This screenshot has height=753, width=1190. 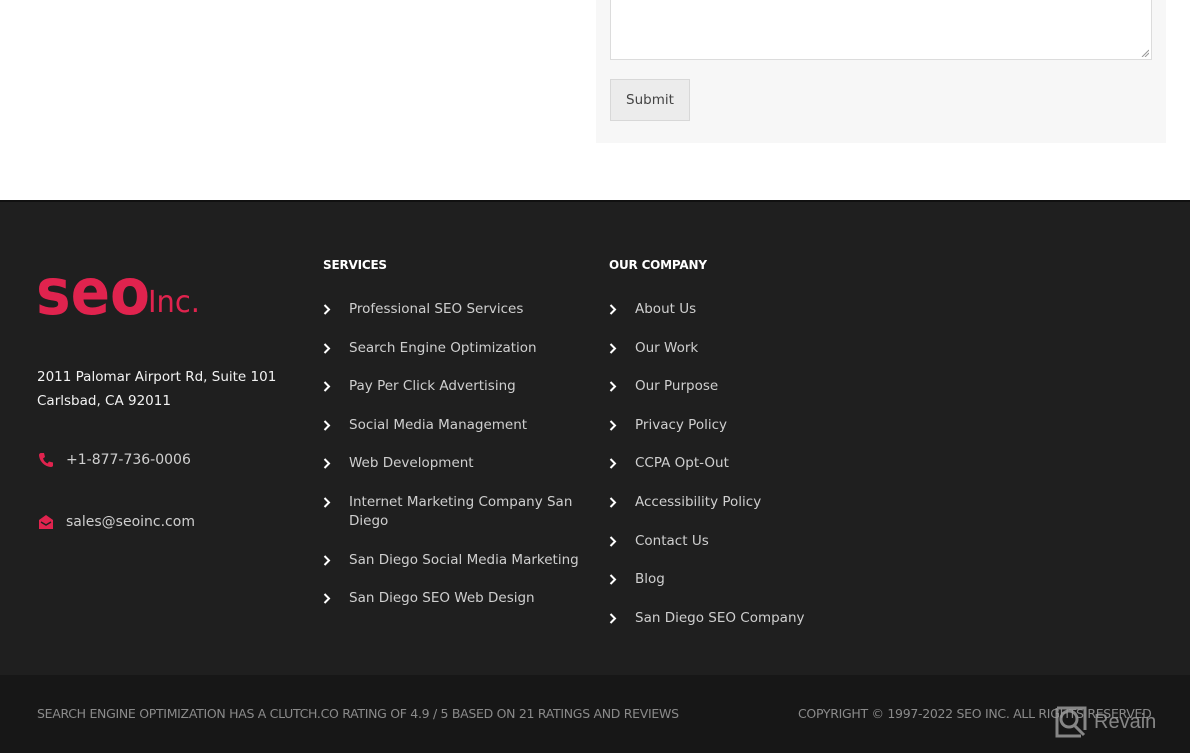 I want to click on link-label: Social Media Management, so click(x=465, y=425).